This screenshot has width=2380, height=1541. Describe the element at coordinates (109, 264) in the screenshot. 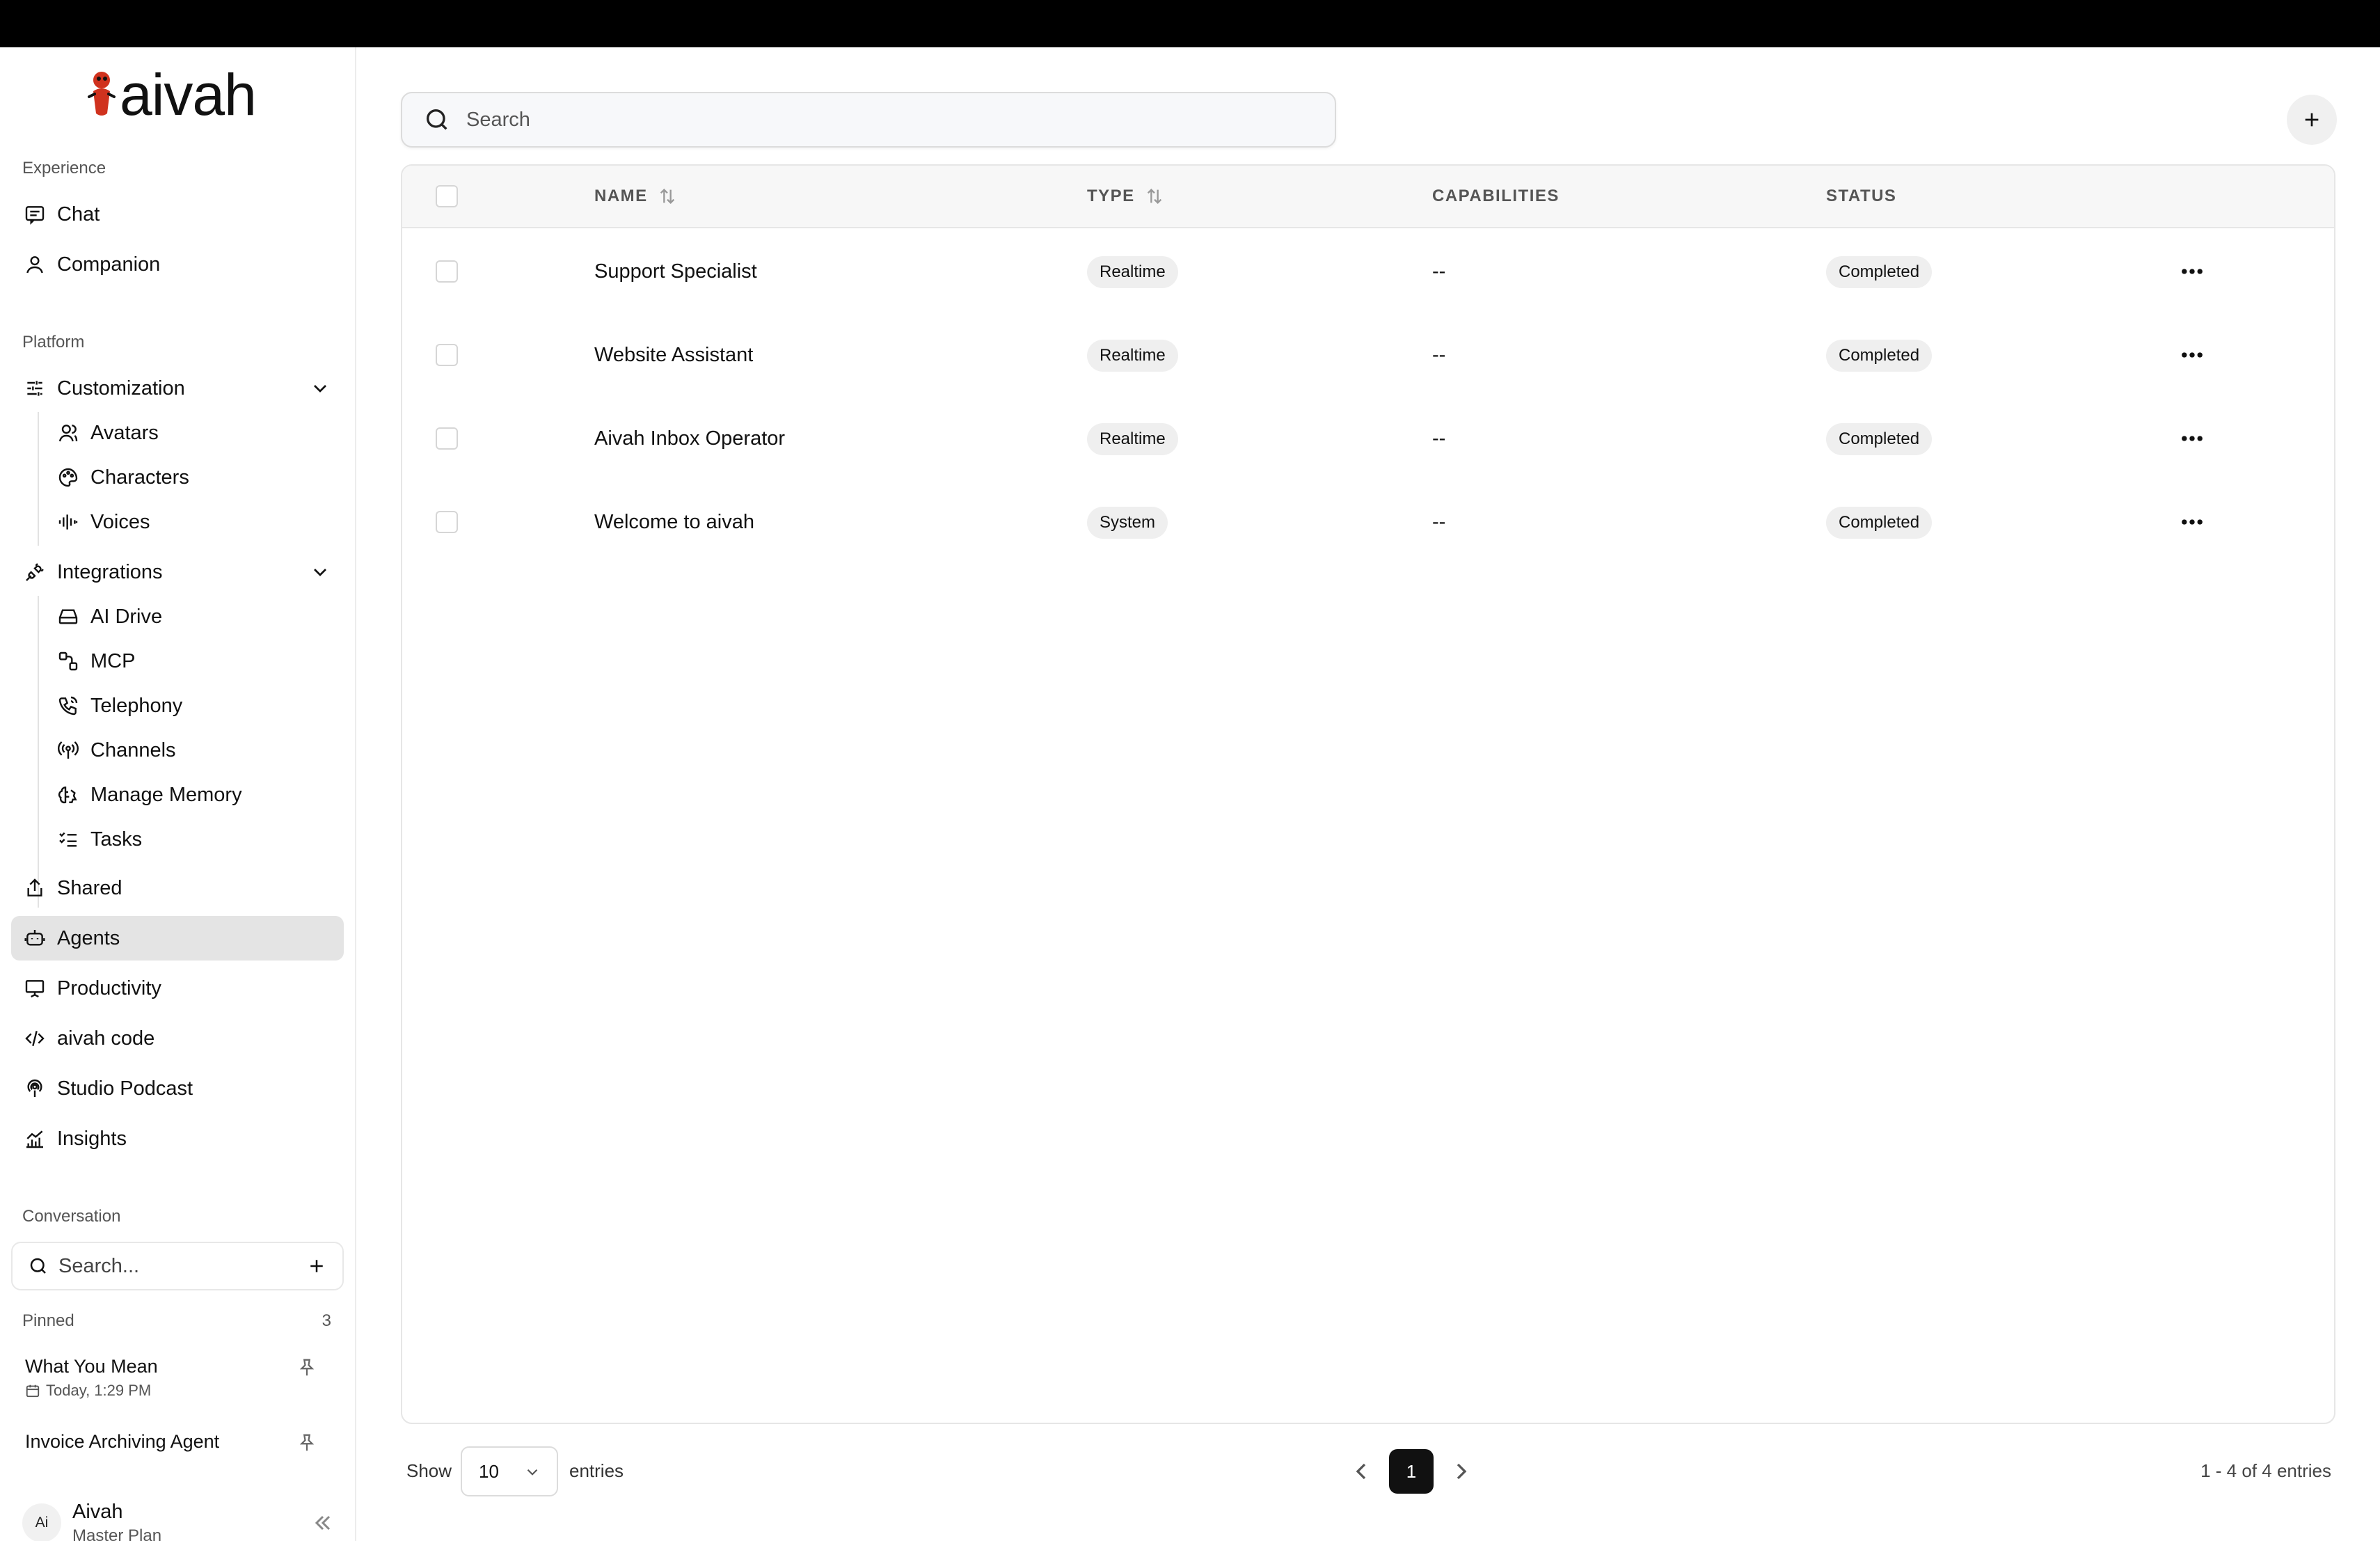

I see `sidebar-item-label: Companion` at that location.